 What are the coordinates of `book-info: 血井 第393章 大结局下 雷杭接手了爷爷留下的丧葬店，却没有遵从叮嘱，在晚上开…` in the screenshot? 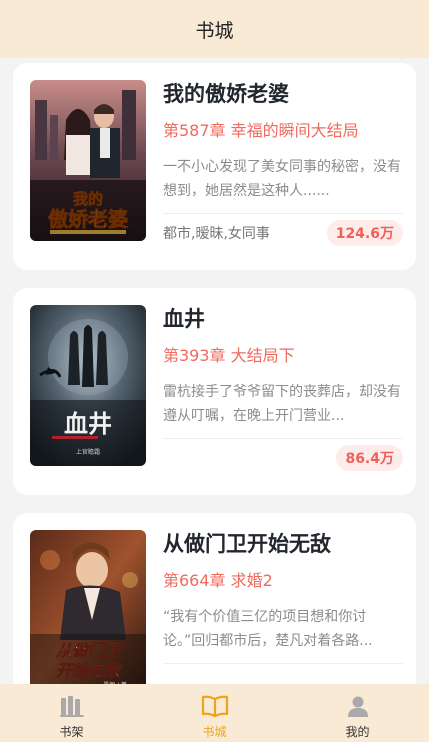 It's located at (283, 386).